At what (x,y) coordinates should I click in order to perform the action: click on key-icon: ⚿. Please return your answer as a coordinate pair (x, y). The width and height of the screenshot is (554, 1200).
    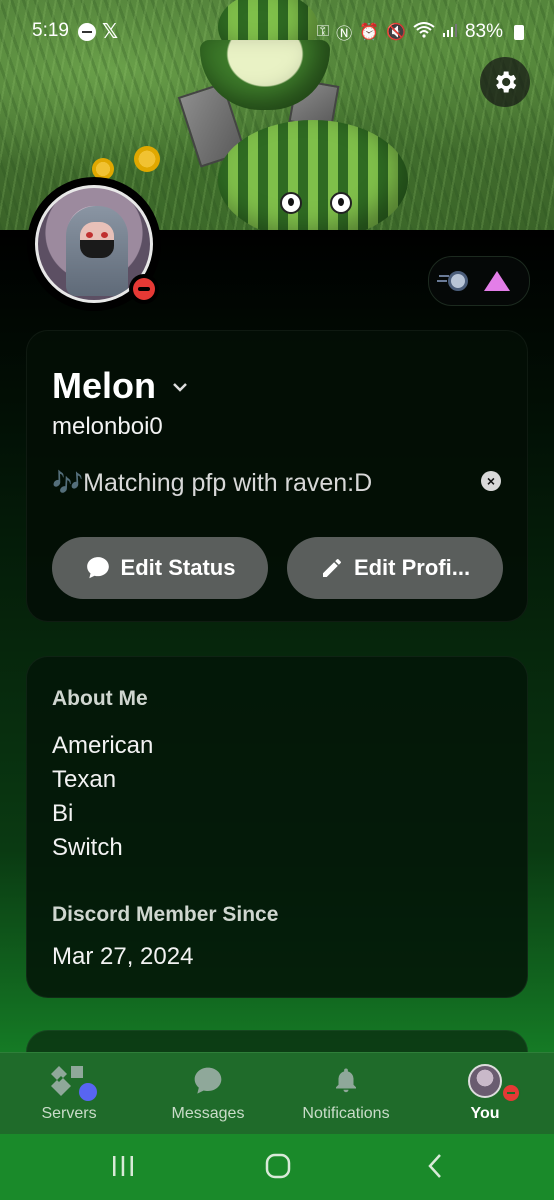
    Looking at the image, I should click on (323, 31).